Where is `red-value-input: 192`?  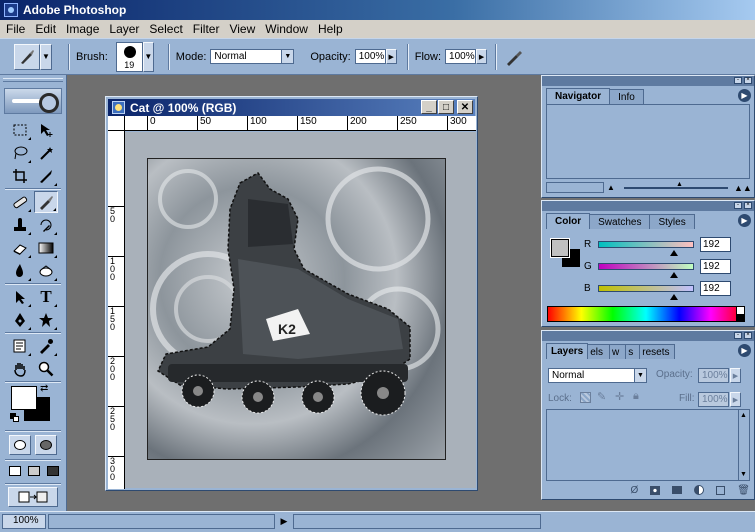
red-value-input: 192 is located at coordinates (715, 244).